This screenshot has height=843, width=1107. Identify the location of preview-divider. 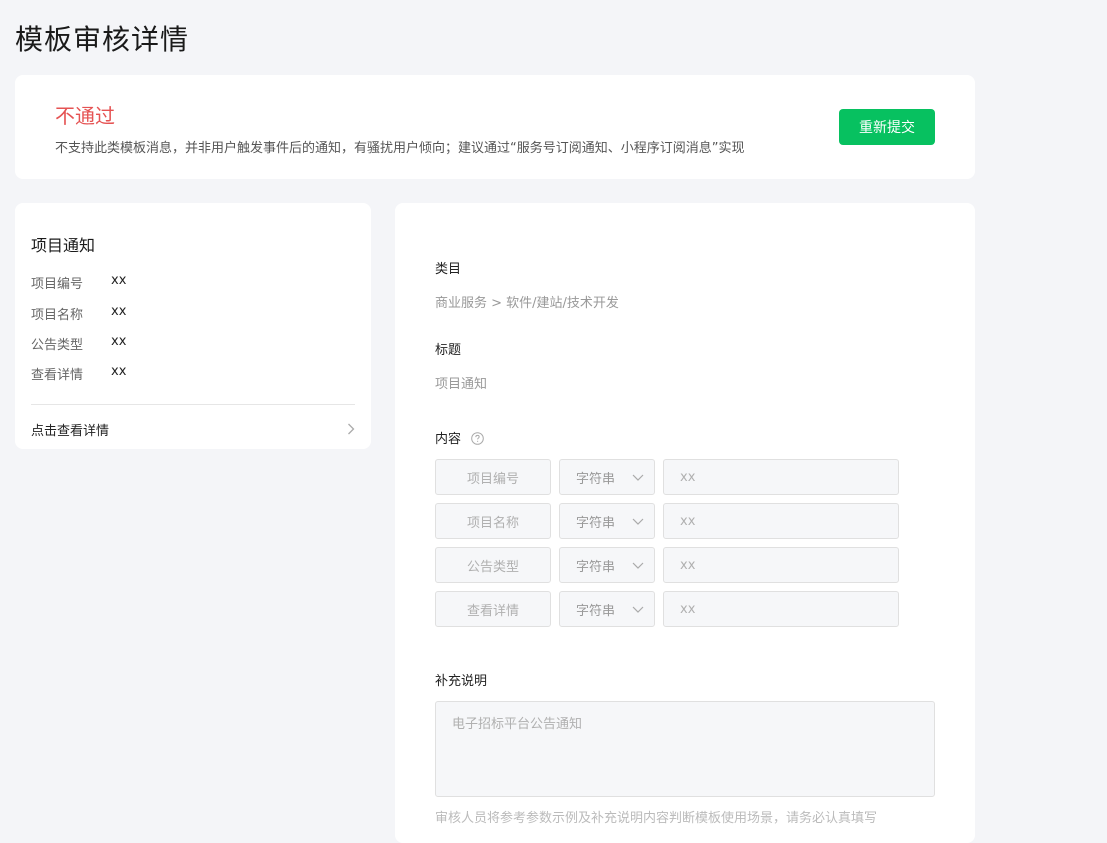
(193, 404).